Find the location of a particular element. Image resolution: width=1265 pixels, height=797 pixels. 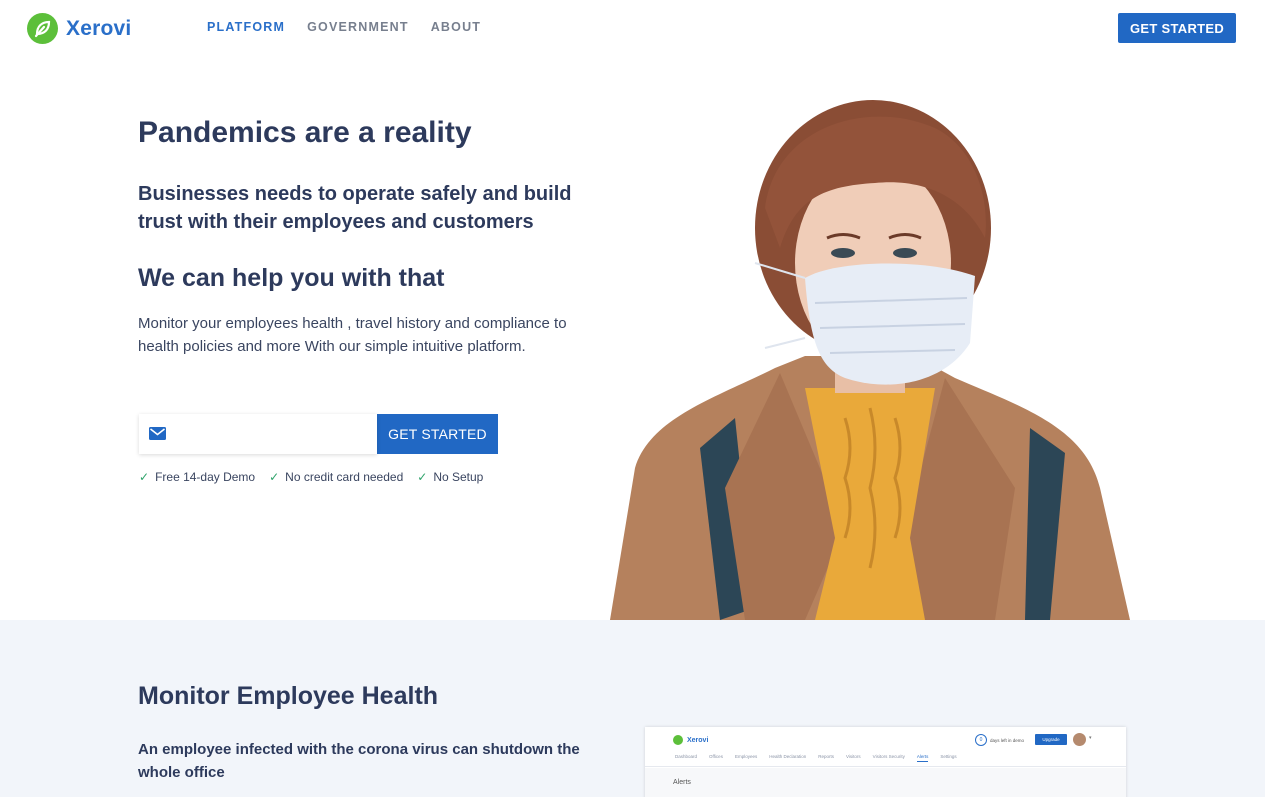

nav-government: GOVERNMENT is located at coordinates (358, 27).